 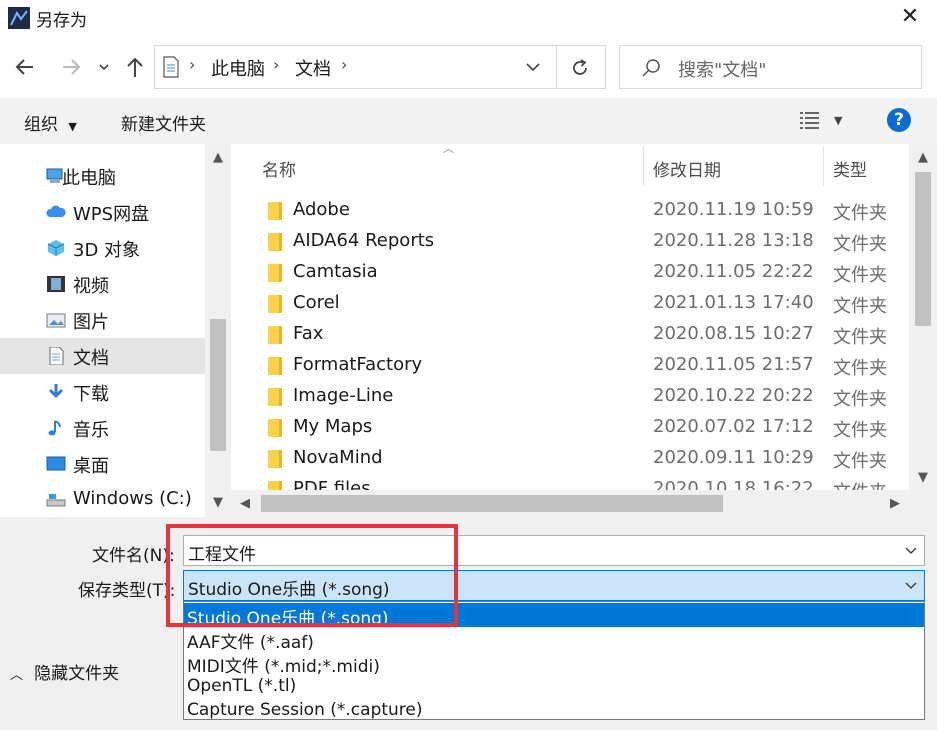 I want to click on file-name: AIDA64 Reports, so click(x=364, y=240).